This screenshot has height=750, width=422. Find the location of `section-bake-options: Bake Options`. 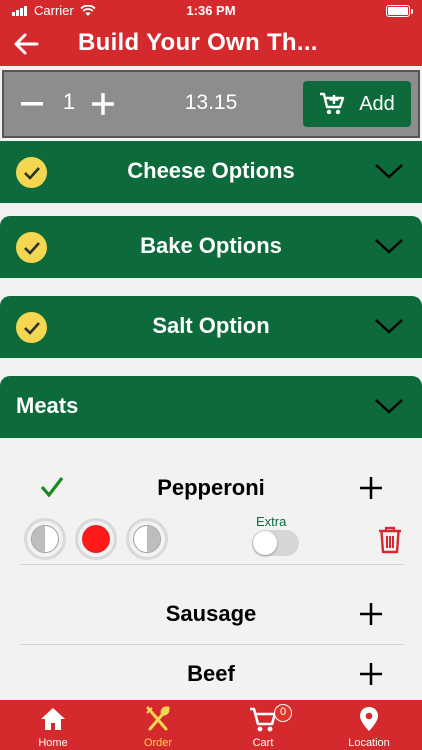

section-bake-options: Bake Options is located at coordinates (211, 247).